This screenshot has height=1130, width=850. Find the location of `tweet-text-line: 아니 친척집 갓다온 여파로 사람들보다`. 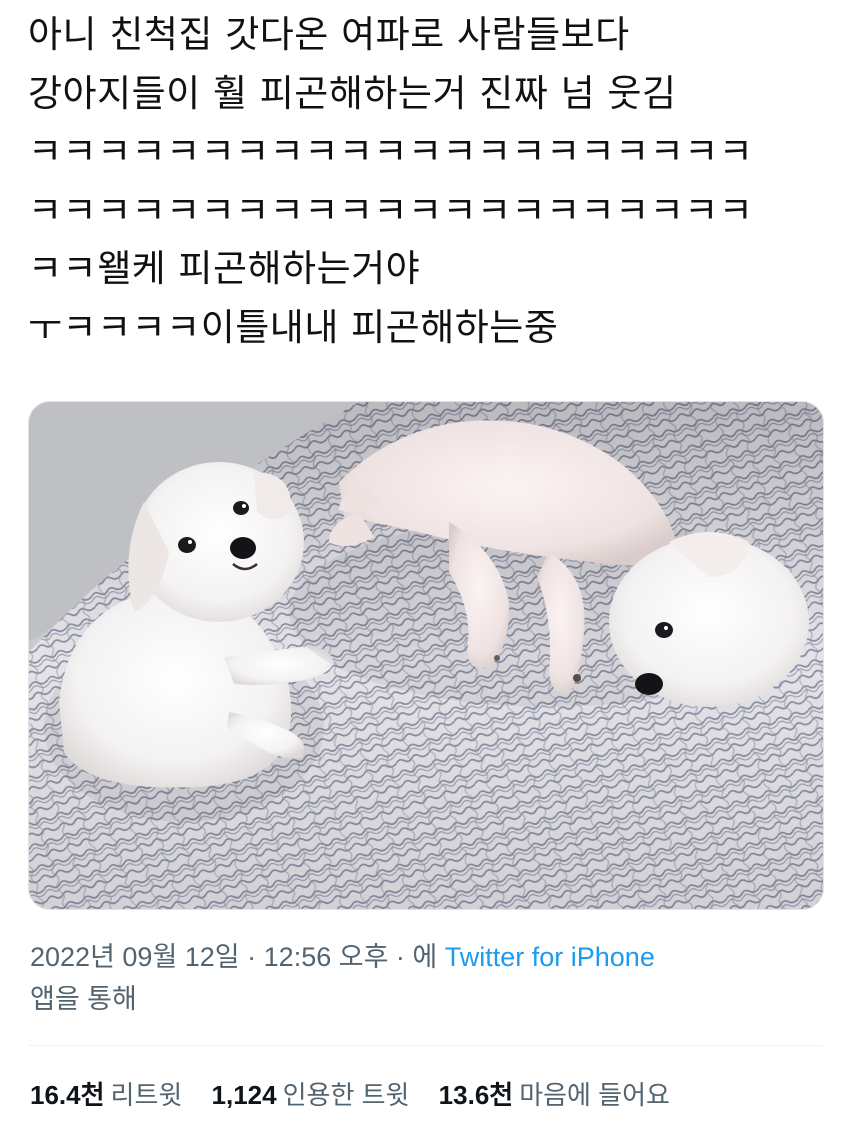

tweet-text-line: 아니 친척집 갓다온 여파로 사람들보다 is located at coordinates (329, 34).